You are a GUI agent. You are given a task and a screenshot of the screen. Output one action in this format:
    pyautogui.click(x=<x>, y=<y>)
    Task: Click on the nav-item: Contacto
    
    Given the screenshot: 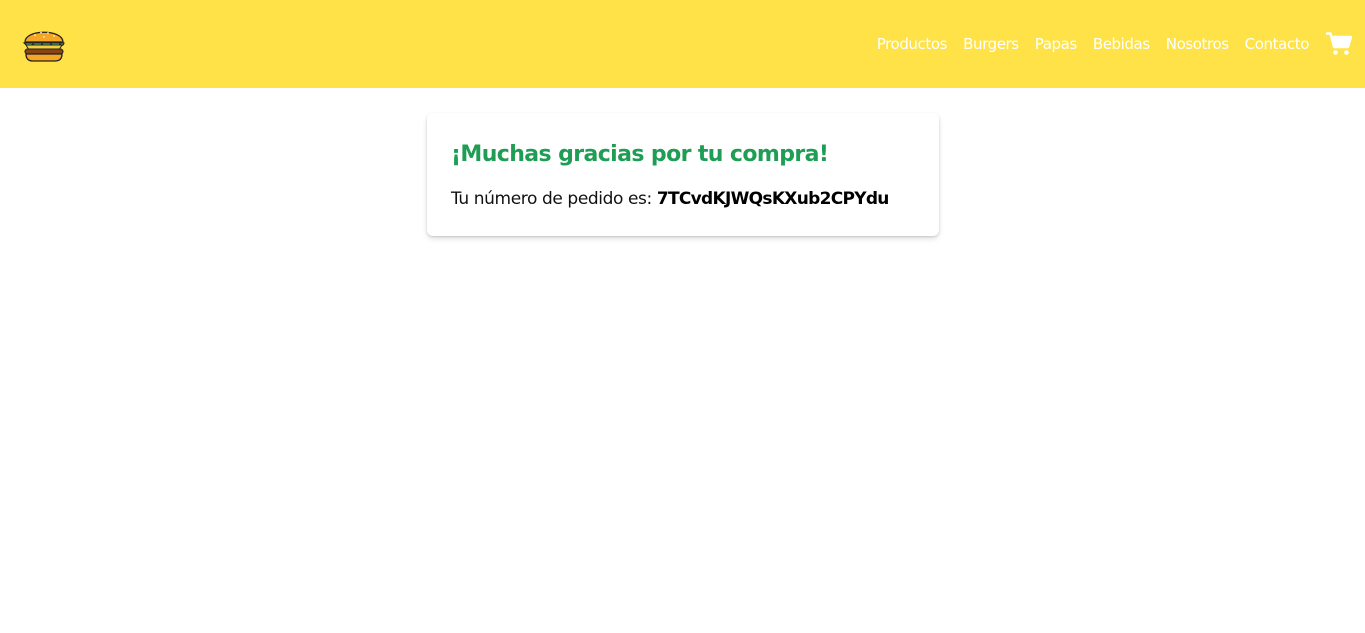 What is the action you would take?
    pyautogui.click(x=1277, y=44)
    